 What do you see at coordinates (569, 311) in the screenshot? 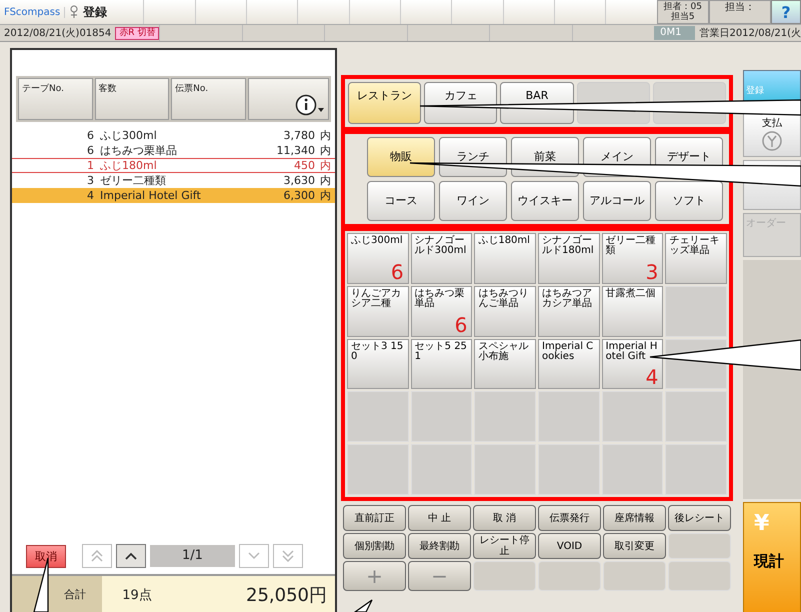
I see `product-button: はちみつアカシア単品` at bounding box center [569, 311].